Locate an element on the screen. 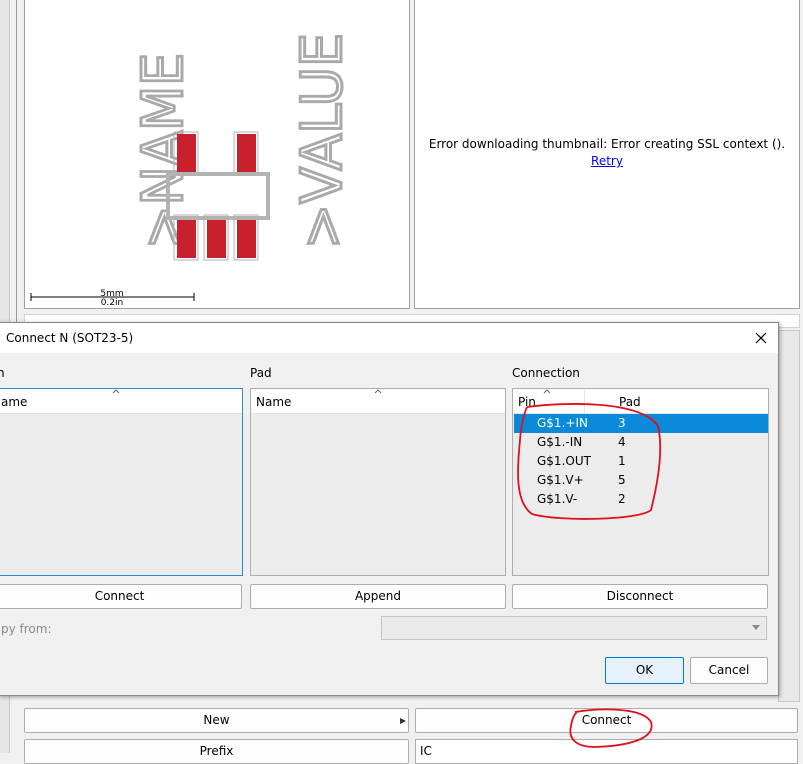 This screenshot has height=764, width=803. connection-pin: G$1.V+ is located at coordinates (560, 480).